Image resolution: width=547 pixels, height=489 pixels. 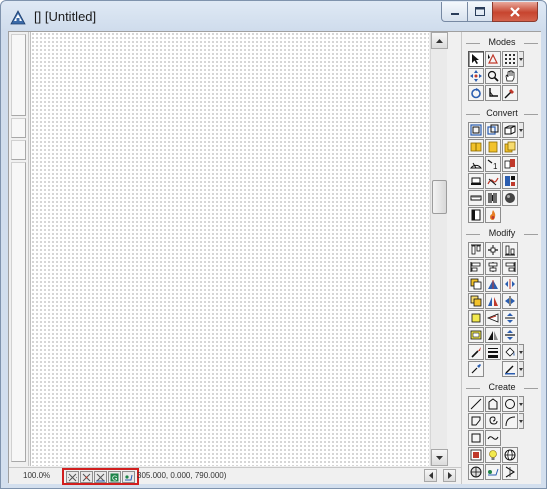 I want to click on toolbox-panel: Modes Convert 1 Modify Create, so click(x=501, y=258).